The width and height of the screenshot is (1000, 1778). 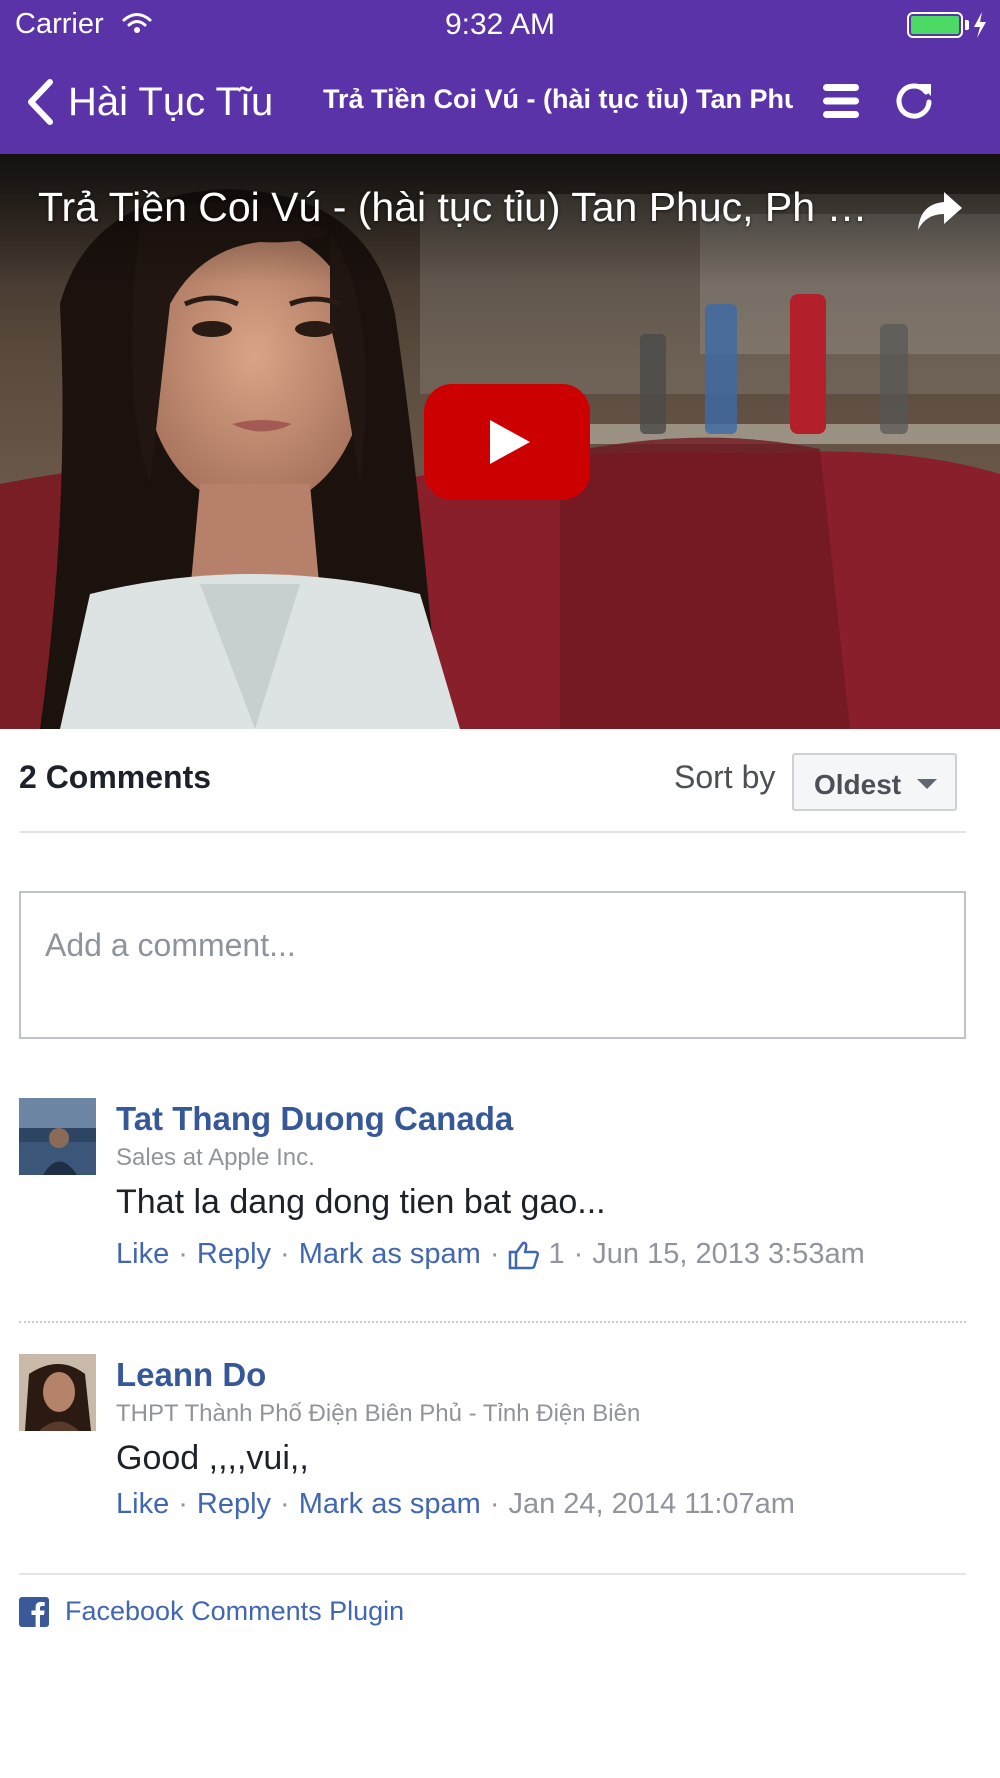 I want to click on comment-count: 2 Comments, so click(x=115, y=777).